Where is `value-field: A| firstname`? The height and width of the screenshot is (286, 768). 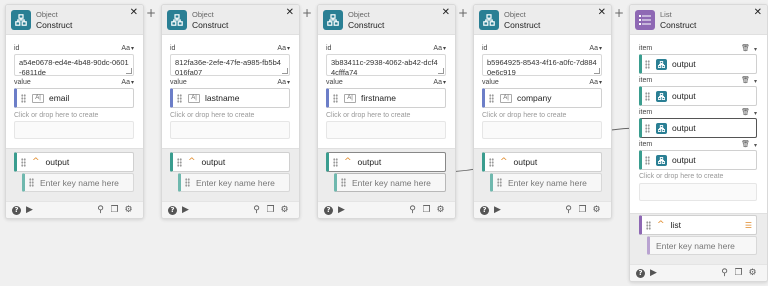
value-field: A| firstname is located at coordinates (386, 98).